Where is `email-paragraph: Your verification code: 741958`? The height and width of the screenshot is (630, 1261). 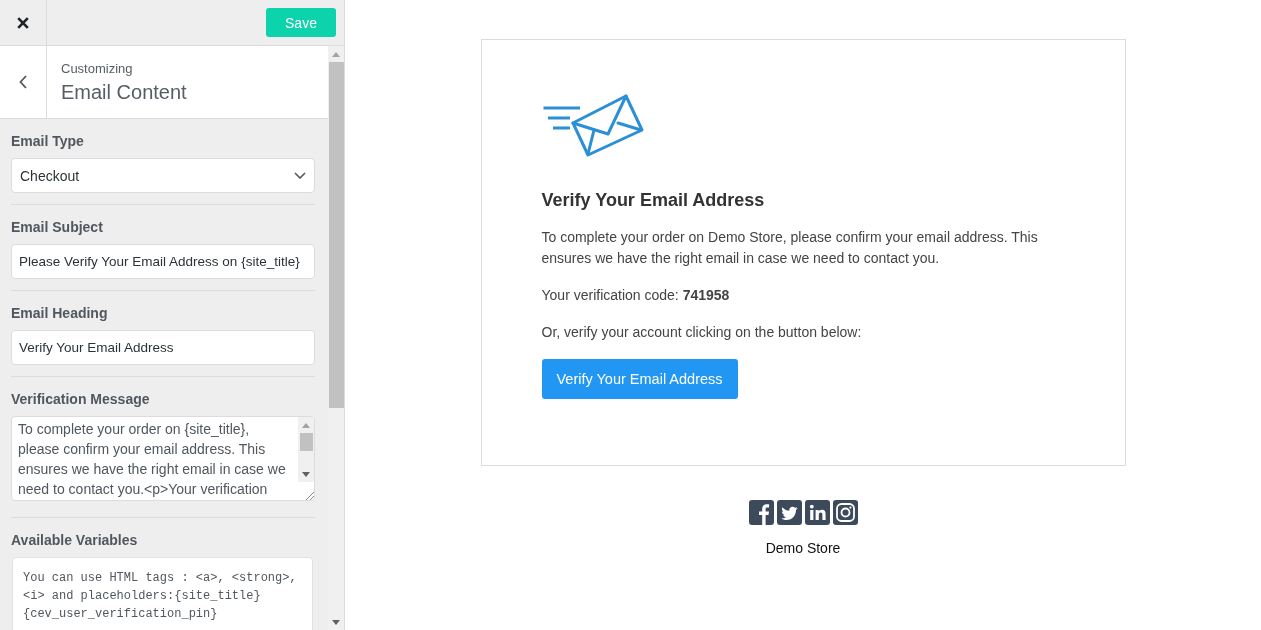 email-paragraph: Your verification code: 741958 is located at coordinates (636, 295).